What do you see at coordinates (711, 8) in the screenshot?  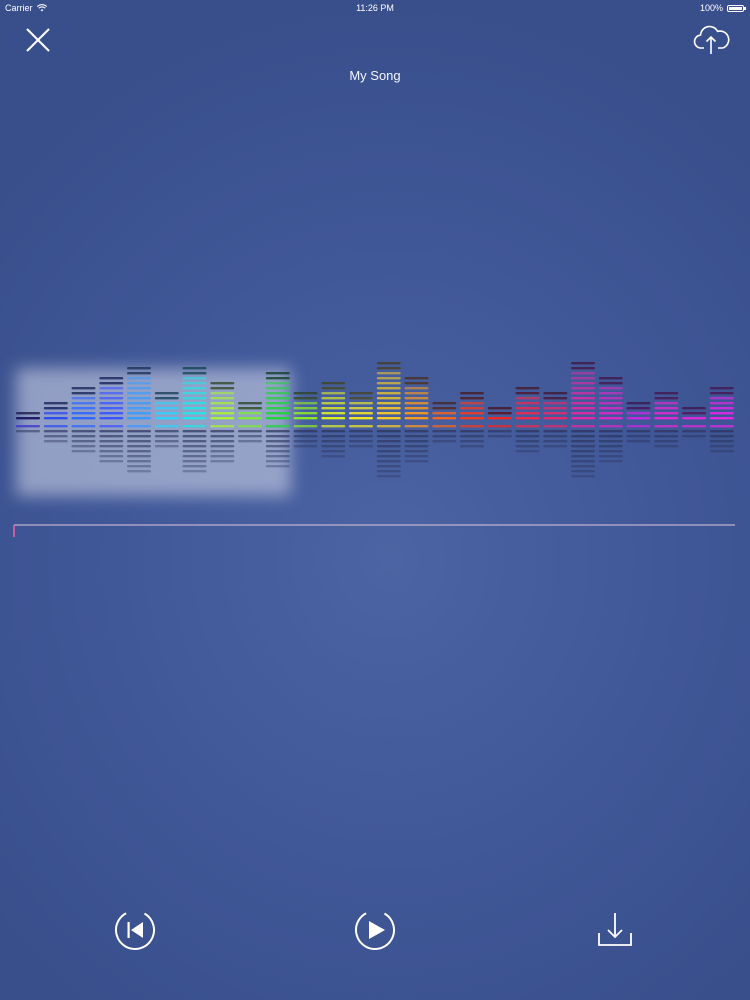 I see `battery-percent: 100%` at bounding box center [711, 8].